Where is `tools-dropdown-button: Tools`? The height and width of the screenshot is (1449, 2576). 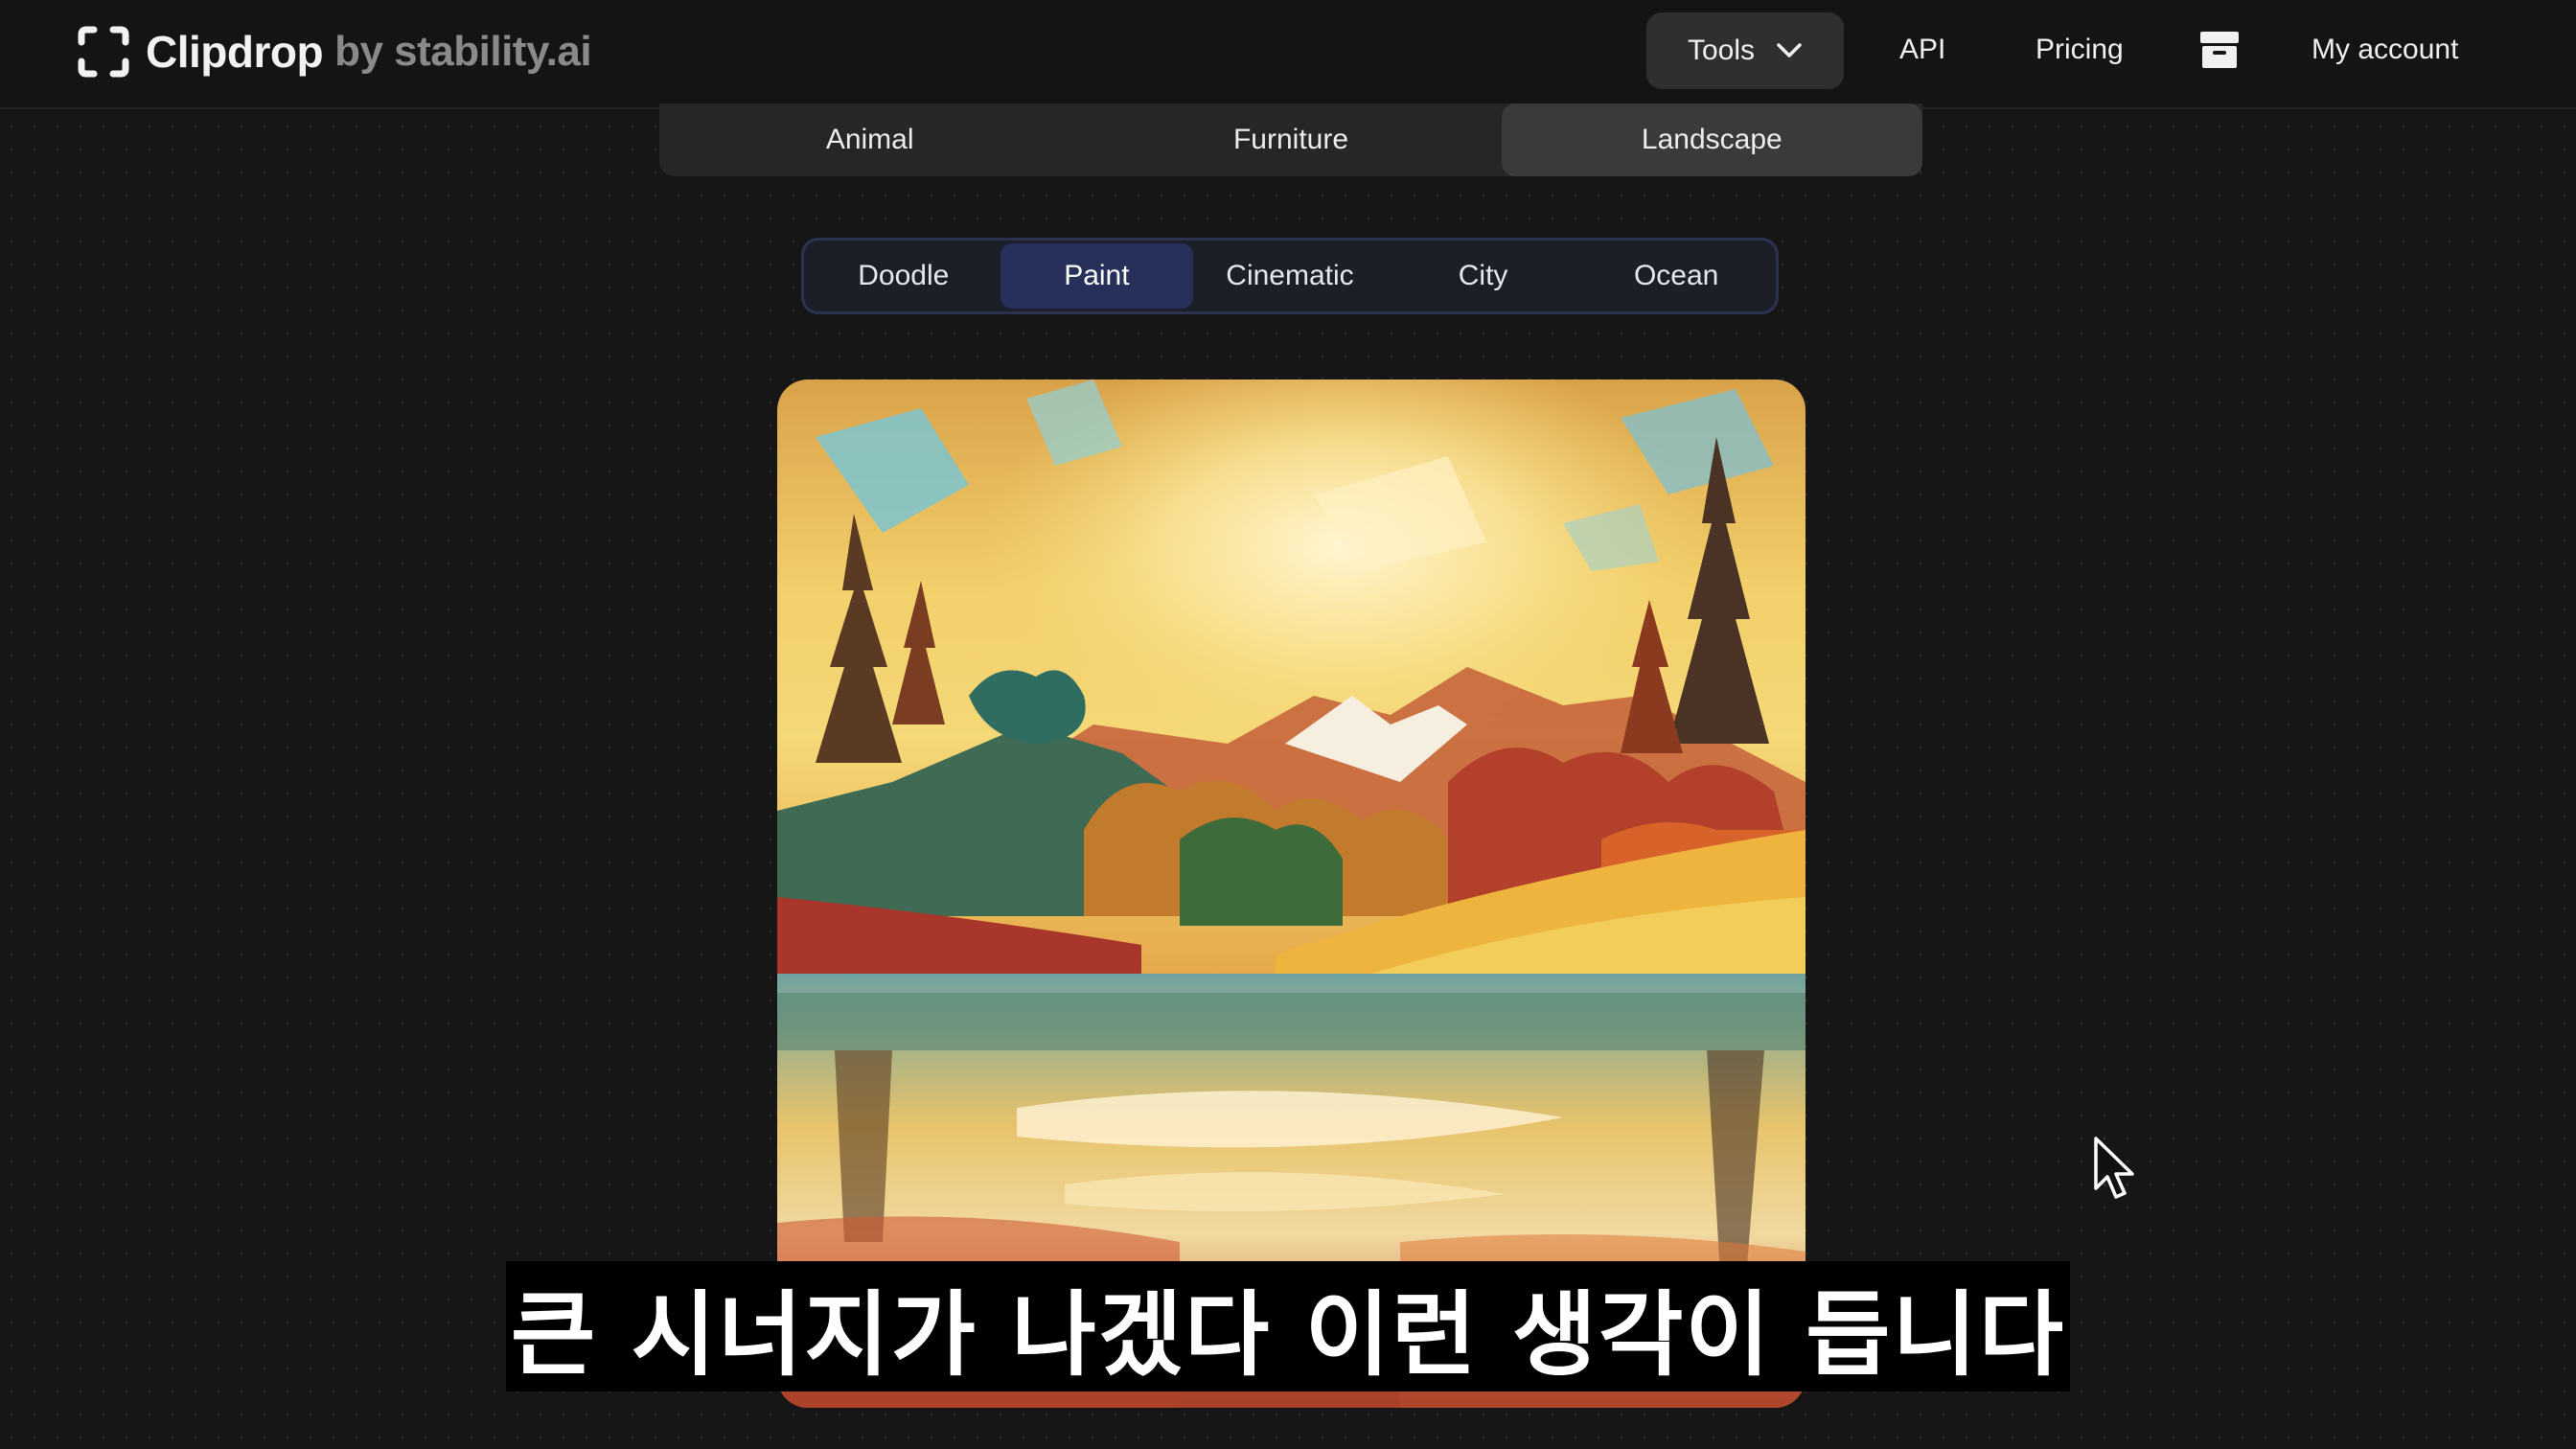 tools-dropdown-button: Tools is located at coordinates (1745, 50).